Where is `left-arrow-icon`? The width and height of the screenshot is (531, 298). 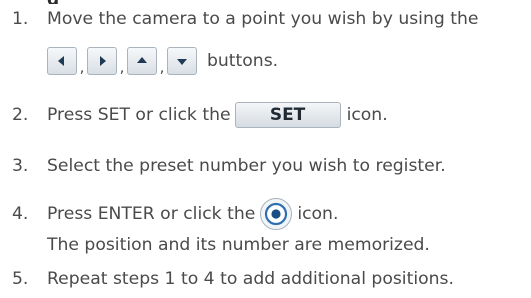 left-arrow-icon is located at coordinates (61, 61).